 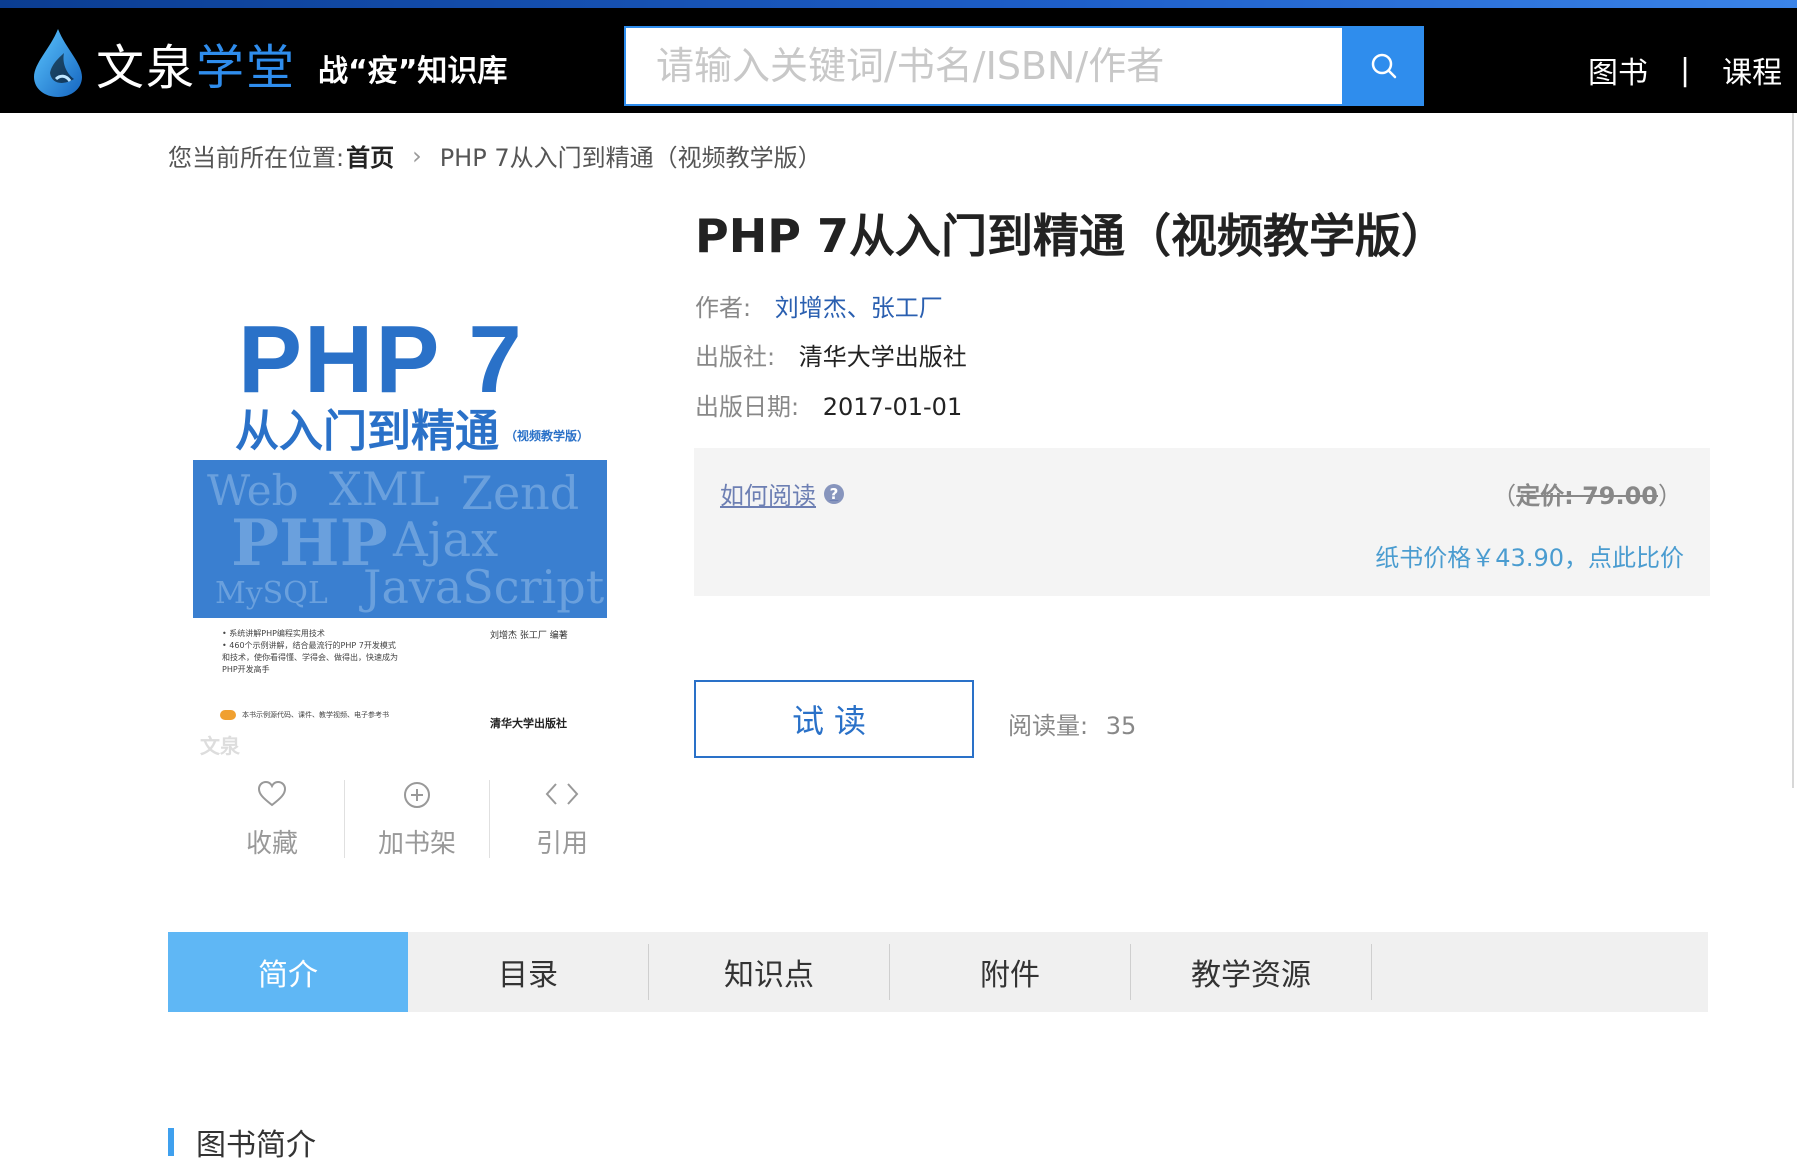 I want to click on cover-footnote-text: 本书示例源代码、课件、教学视频、电子参考书, so click(x=315, y=715).